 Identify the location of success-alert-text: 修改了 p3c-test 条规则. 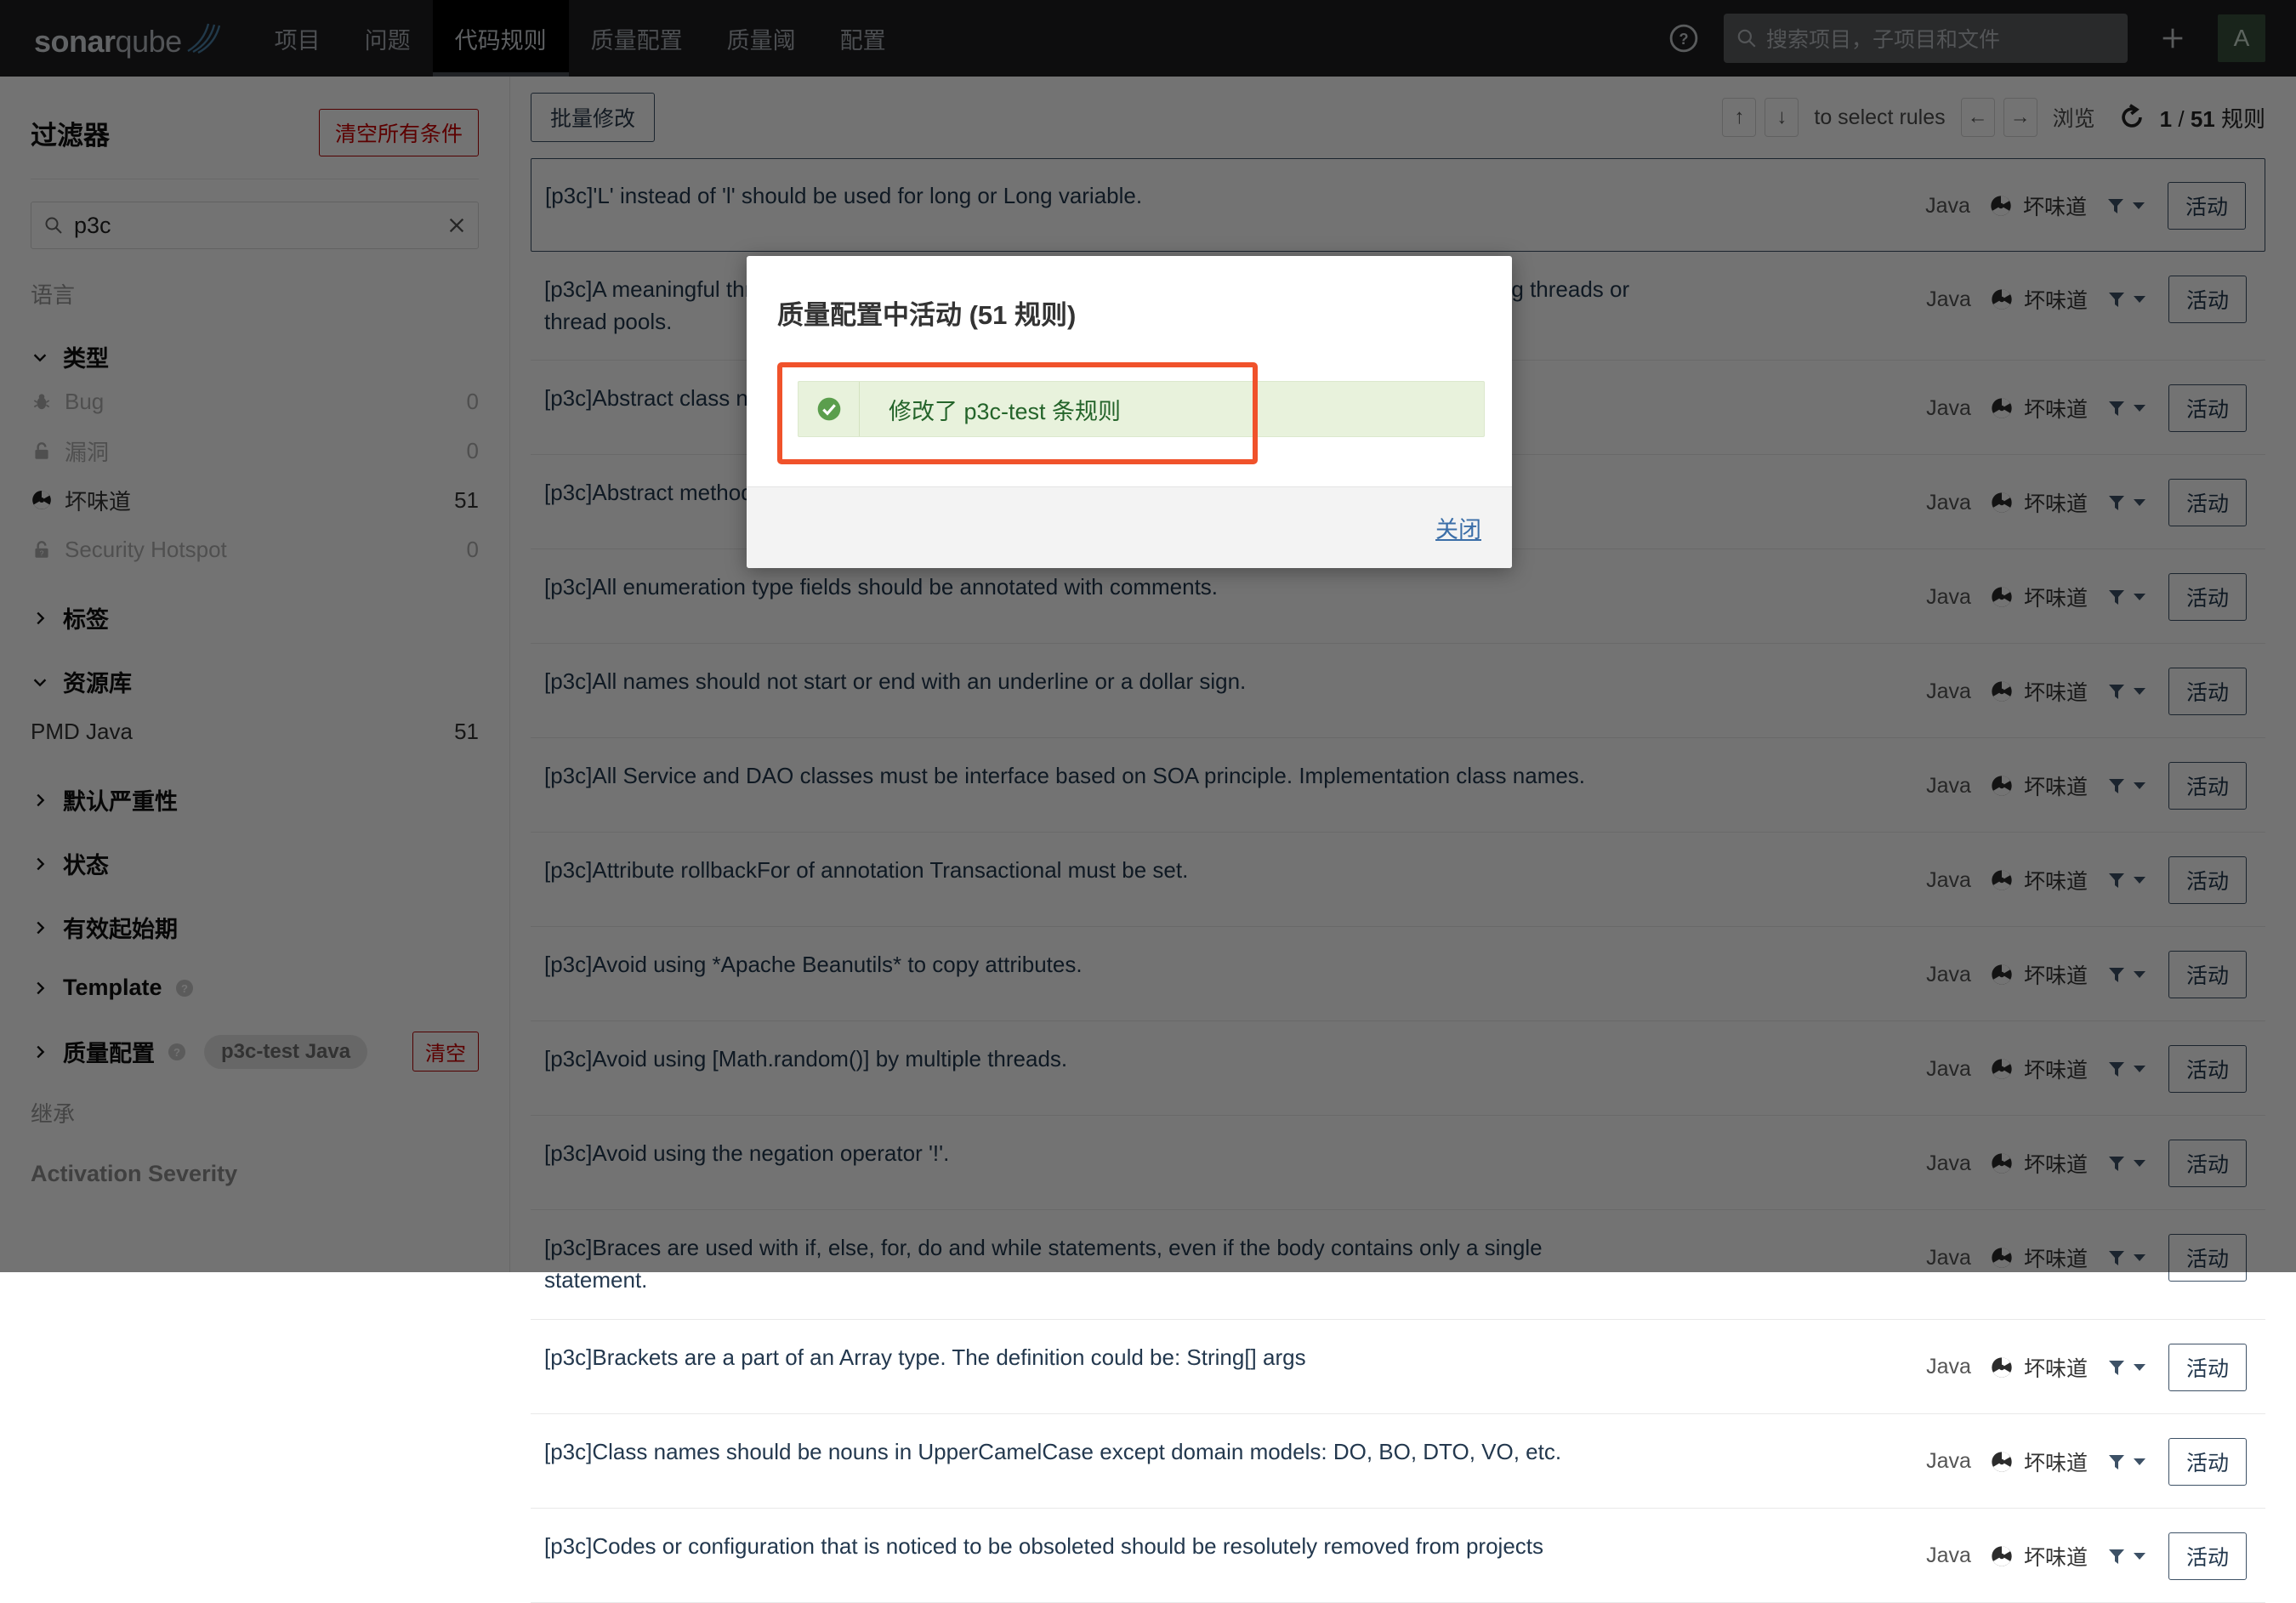
(1005, 409).